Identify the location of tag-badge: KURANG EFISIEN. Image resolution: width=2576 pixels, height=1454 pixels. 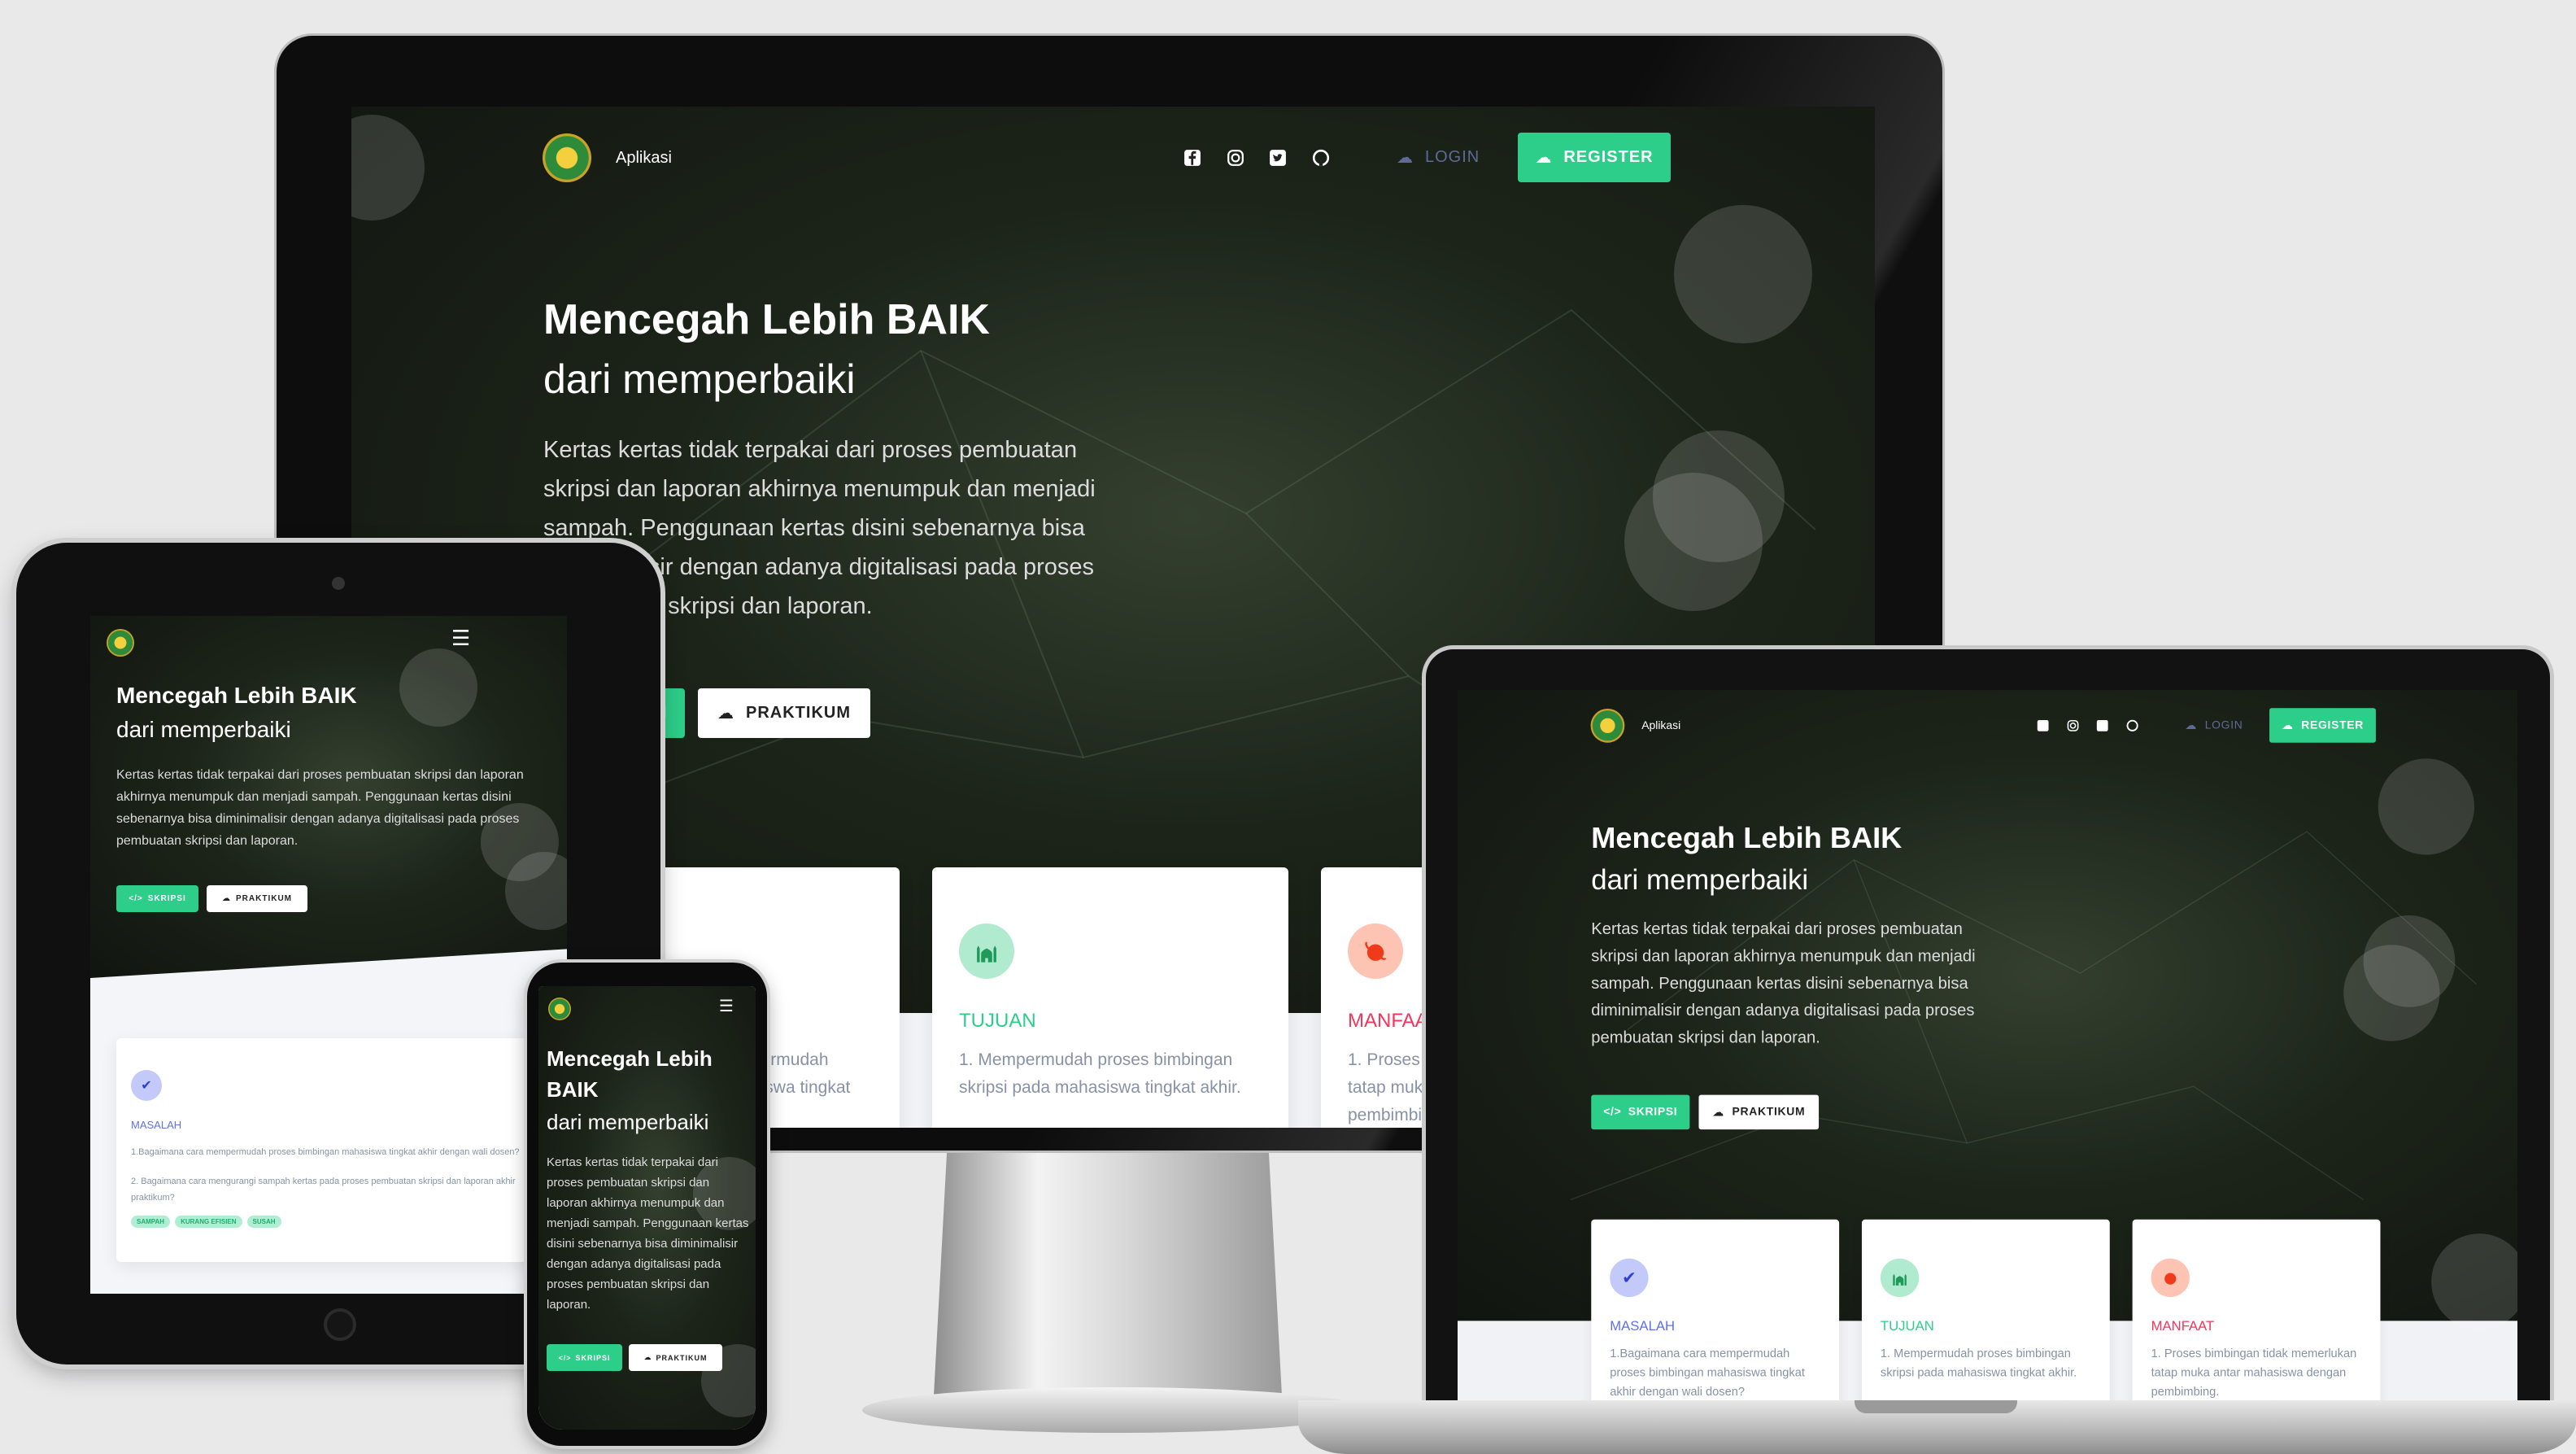
(208, 1222).